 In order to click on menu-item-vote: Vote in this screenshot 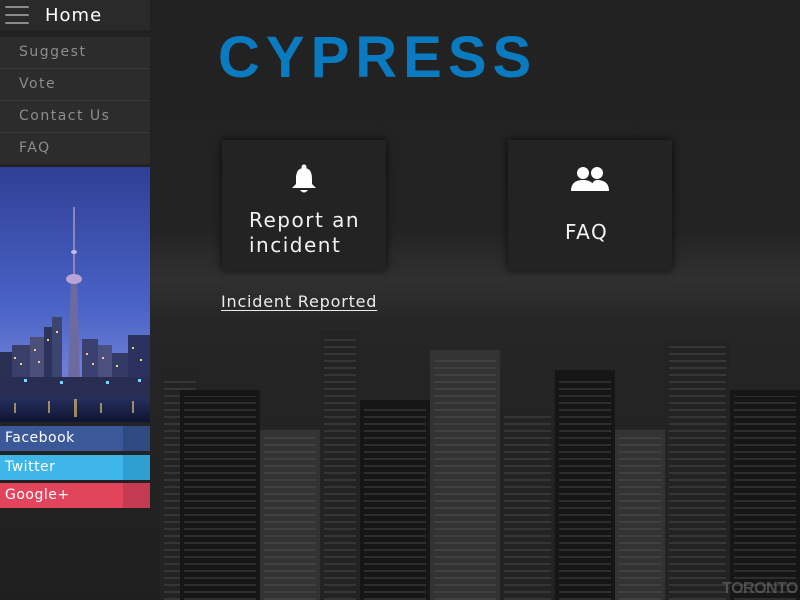, I will do `click(75, 85)`.